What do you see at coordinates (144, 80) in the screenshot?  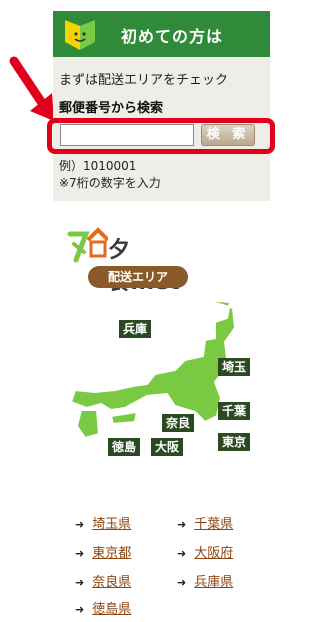 I see `intro-text: まずは配送エリアをチェック` at bounding box center [144, 80].